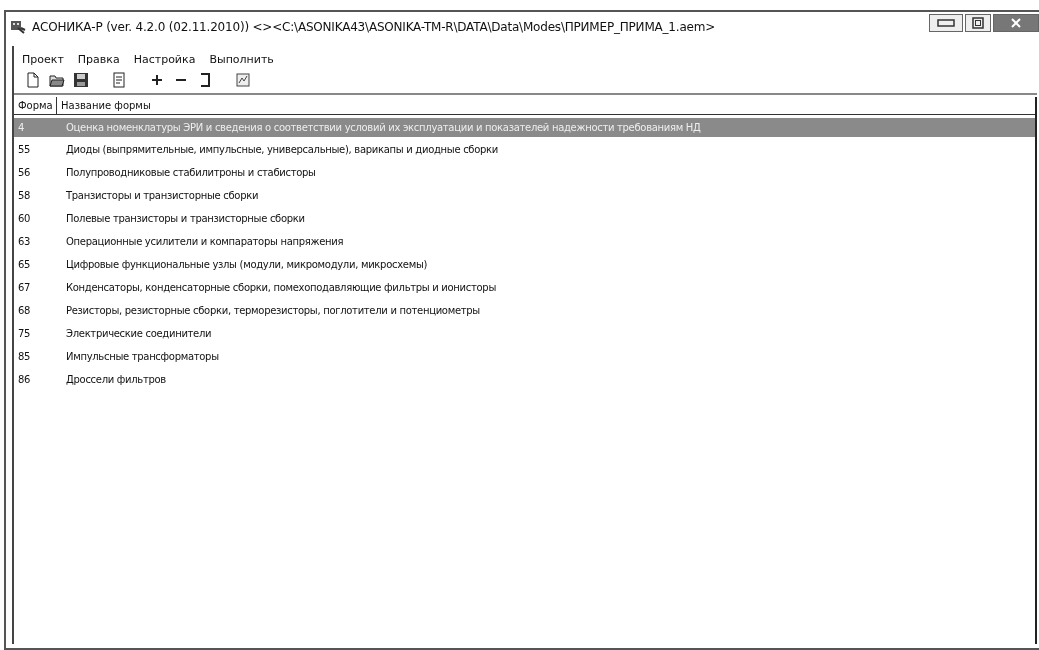 The image size is (1039, 650). I want to click on column-header: Форма, so click(35, 105).